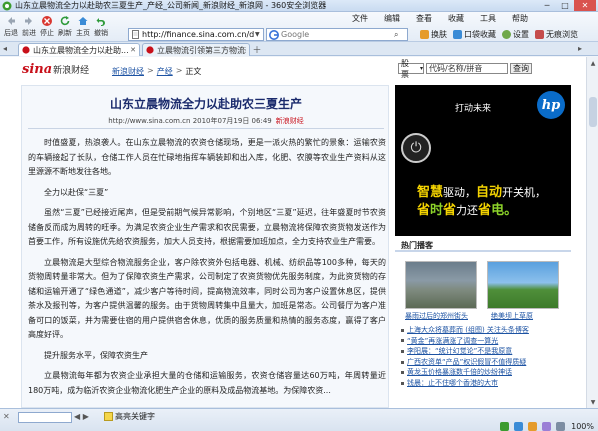  I want to click on home-label: 主页, so click(83, 33).